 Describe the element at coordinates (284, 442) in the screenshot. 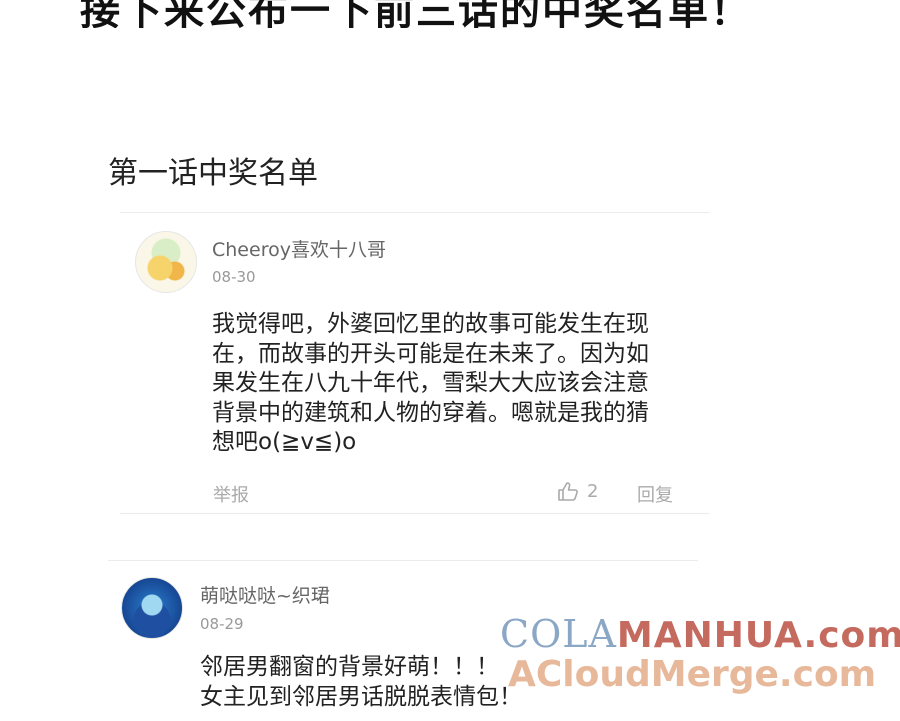

I see `comment-line: 想吧o(≧v≦)o` at that location.